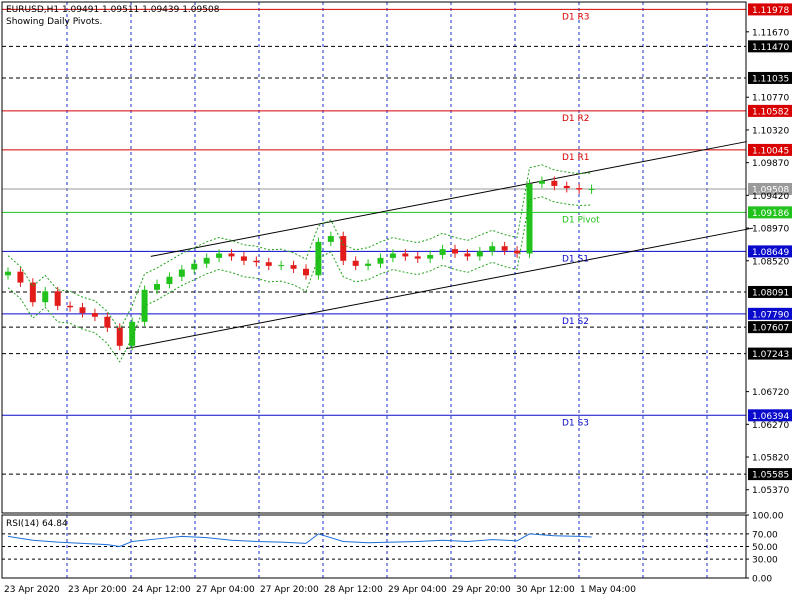 Image resolution: width=800 pixels, height=604 pixels. Describe the element at coordinates (770, 79) in the screenshot. I see `price-tag-label: 1.11035` at that location.